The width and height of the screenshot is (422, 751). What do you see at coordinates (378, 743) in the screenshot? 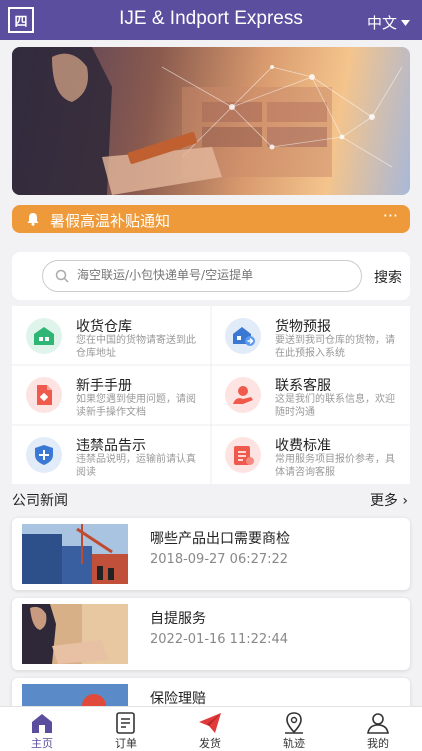
I see `tab-label: 我的` at bounding box center [378, 743].